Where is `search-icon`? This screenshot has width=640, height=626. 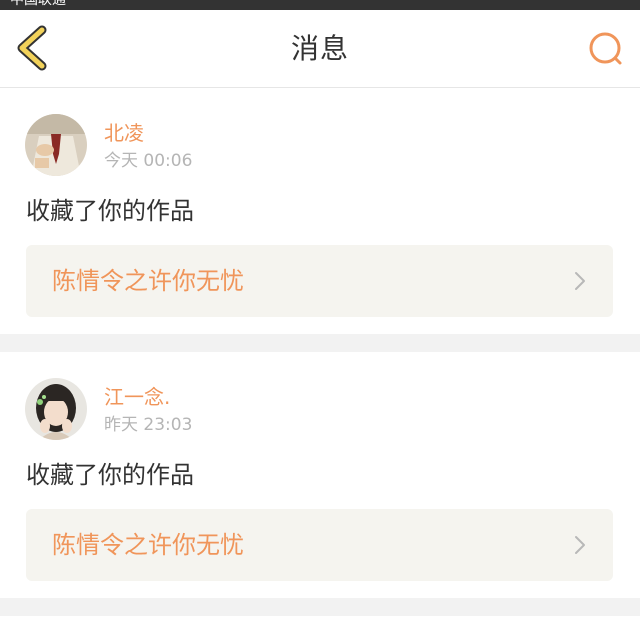 search-icon is located at coordinates (605, 48).